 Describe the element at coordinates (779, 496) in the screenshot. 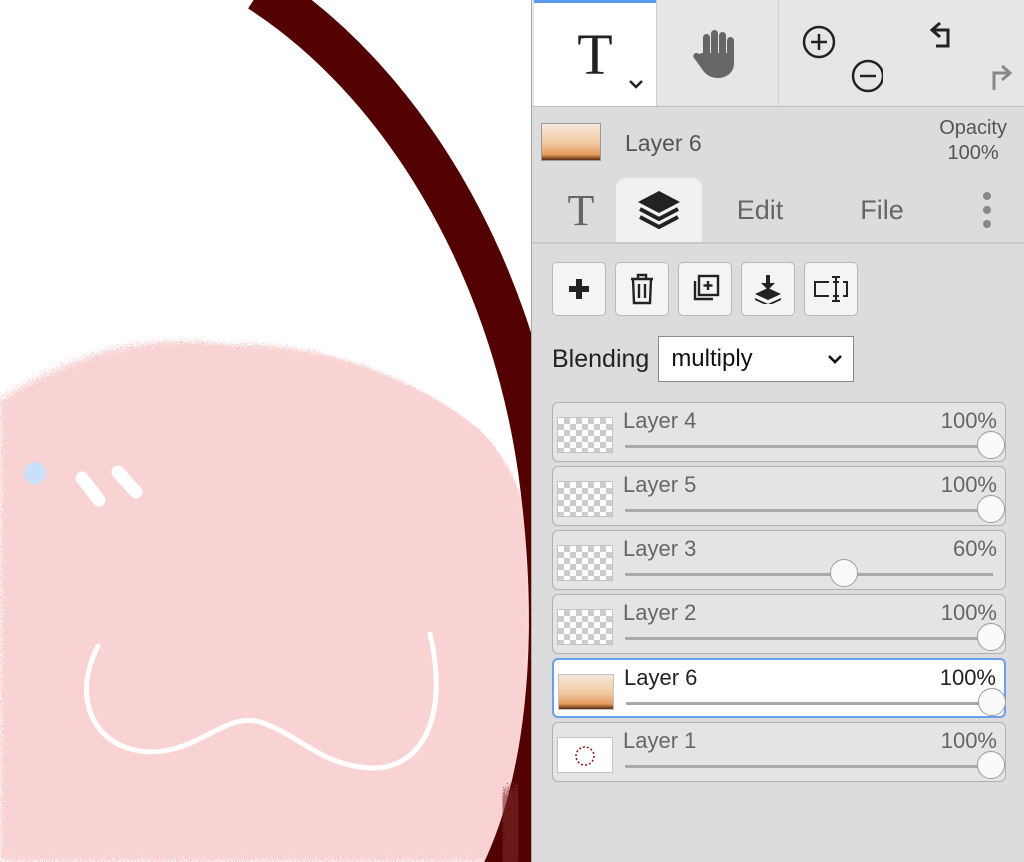

I see `layer-row: Layer 5 100%` at that location.